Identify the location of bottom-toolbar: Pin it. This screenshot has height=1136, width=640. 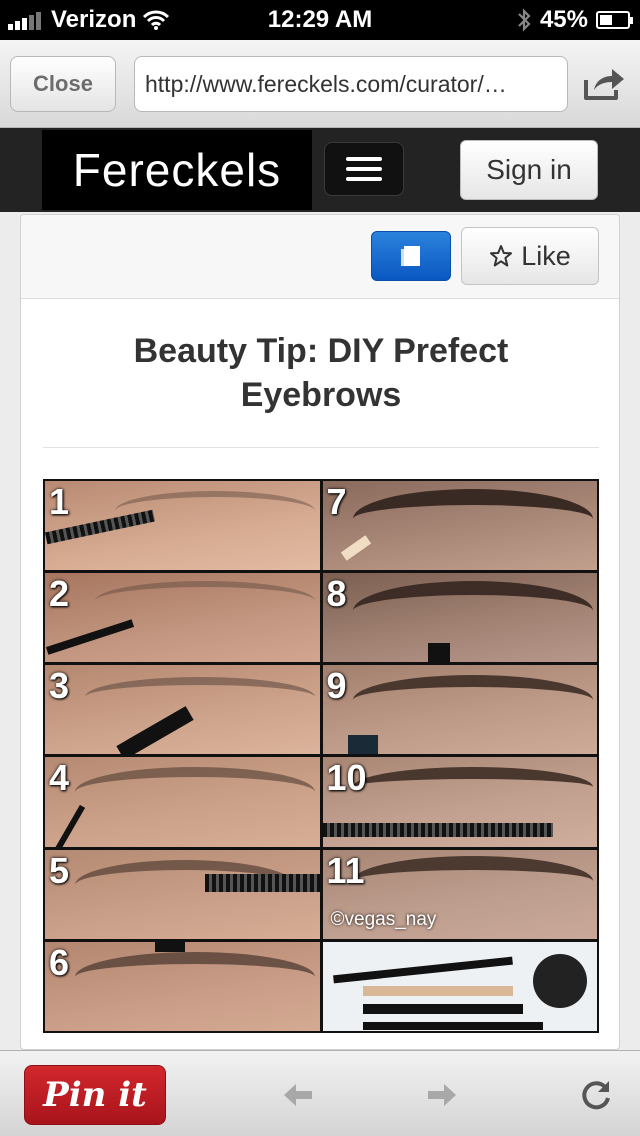
(320, 1093).